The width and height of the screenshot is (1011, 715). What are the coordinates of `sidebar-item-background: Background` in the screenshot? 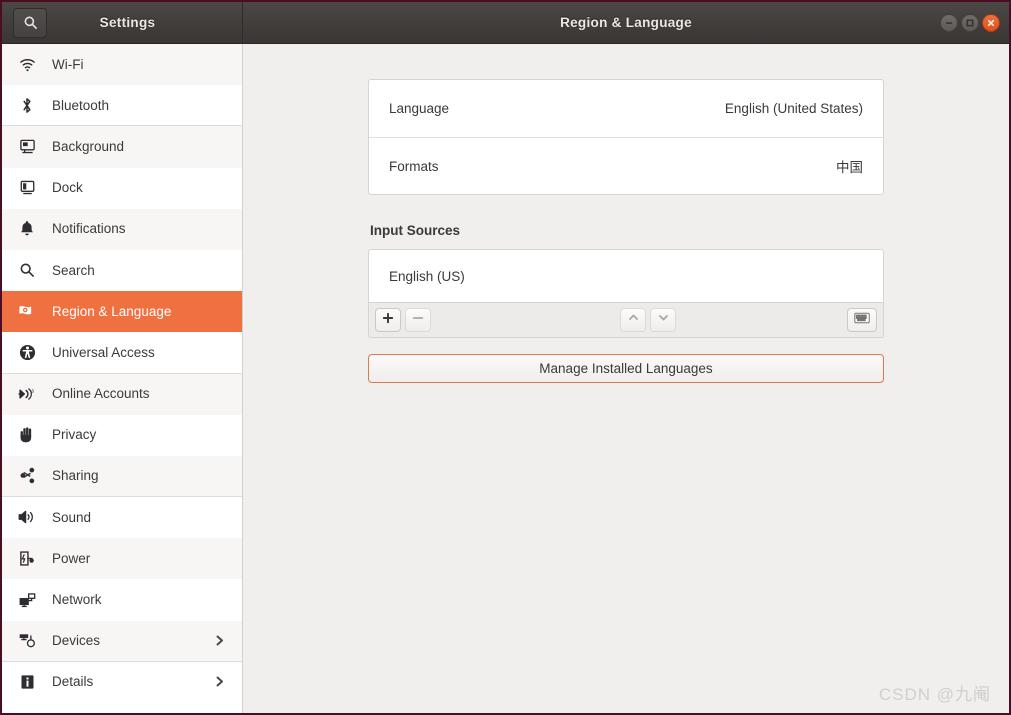 It's located at (122, 147).